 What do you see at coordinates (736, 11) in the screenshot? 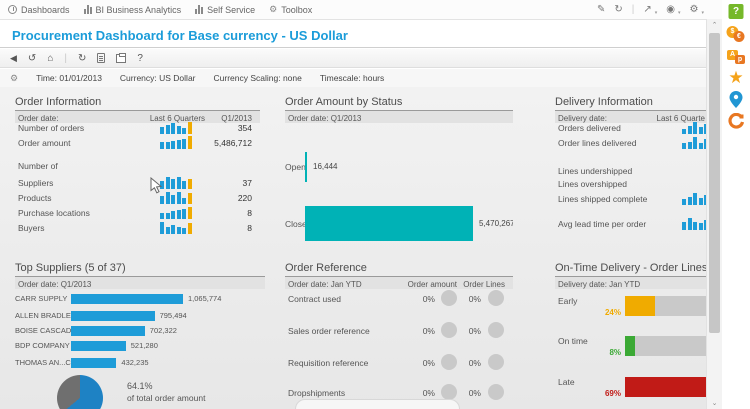
I see `help-badge-icon: ?` at bounding box center [736, 11].